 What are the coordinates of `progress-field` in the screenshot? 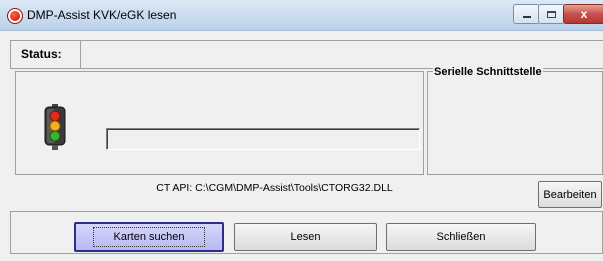 It's located at (263, 139).